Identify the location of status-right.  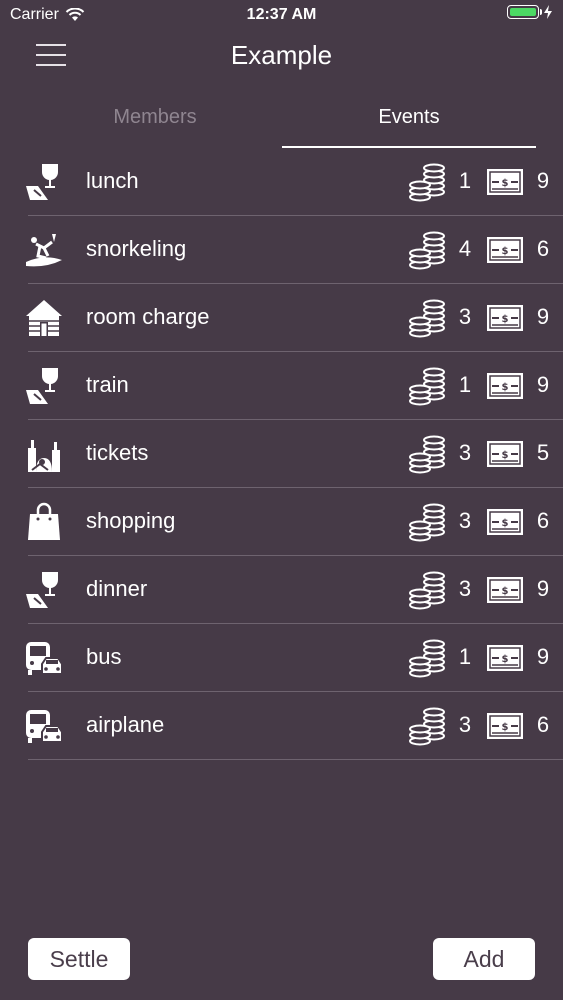
(530, 12).